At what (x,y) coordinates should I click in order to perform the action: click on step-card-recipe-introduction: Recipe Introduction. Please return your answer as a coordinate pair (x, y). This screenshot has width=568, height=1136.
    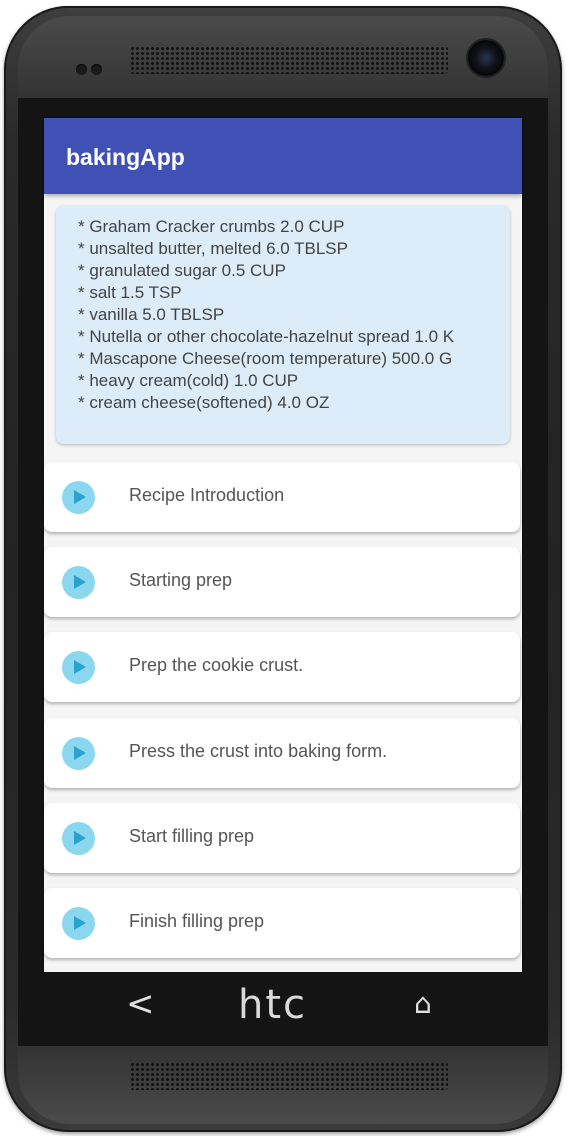
    Looking at the image, I should click on (282, 497).